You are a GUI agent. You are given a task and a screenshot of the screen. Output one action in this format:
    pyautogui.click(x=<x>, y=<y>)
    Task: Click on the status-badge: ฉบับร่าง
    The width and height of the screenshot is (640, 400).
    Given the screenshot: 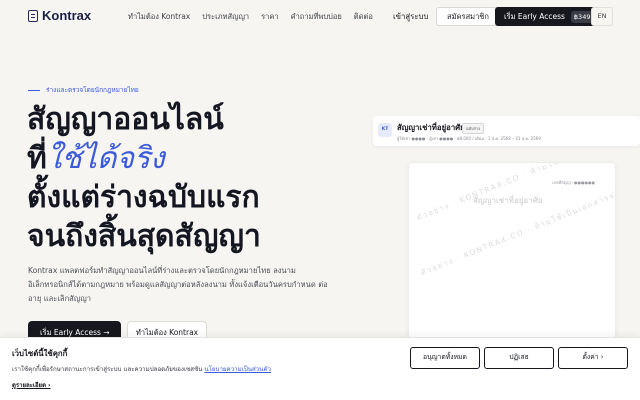 What is the action you would take?
    pyautogui.click(x=473, y=128)
    